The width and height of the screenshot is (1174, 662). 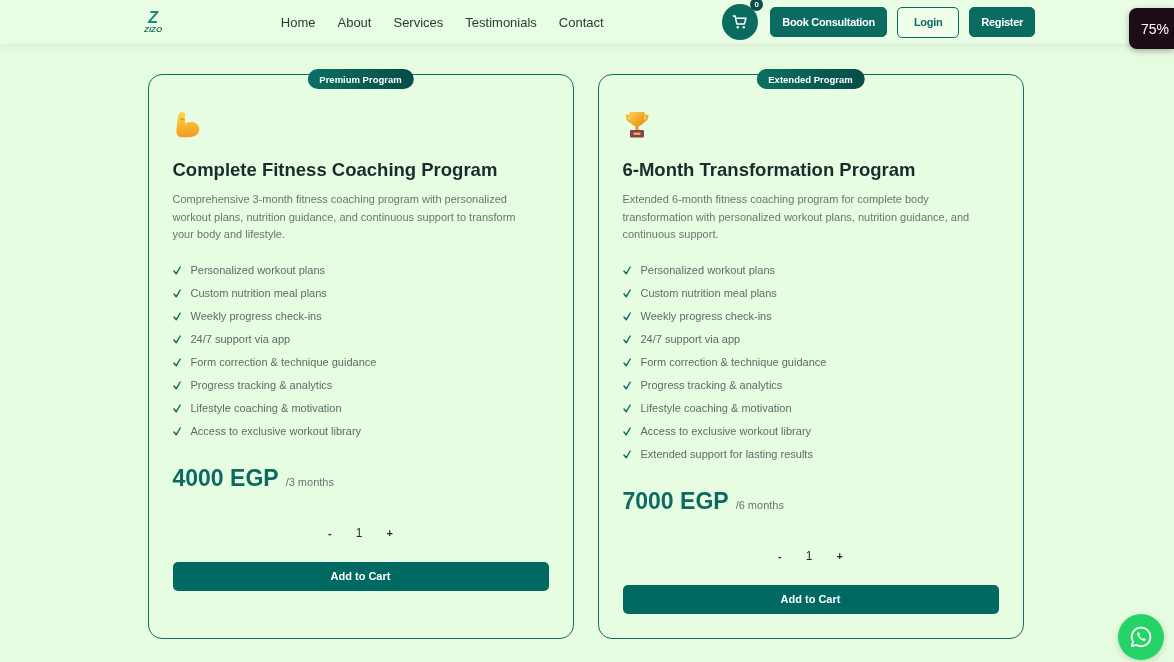 What do you see at coordinates (298, 22) in the screenshot?
I see `nav-link: Home` at bounding box center [298, 22].